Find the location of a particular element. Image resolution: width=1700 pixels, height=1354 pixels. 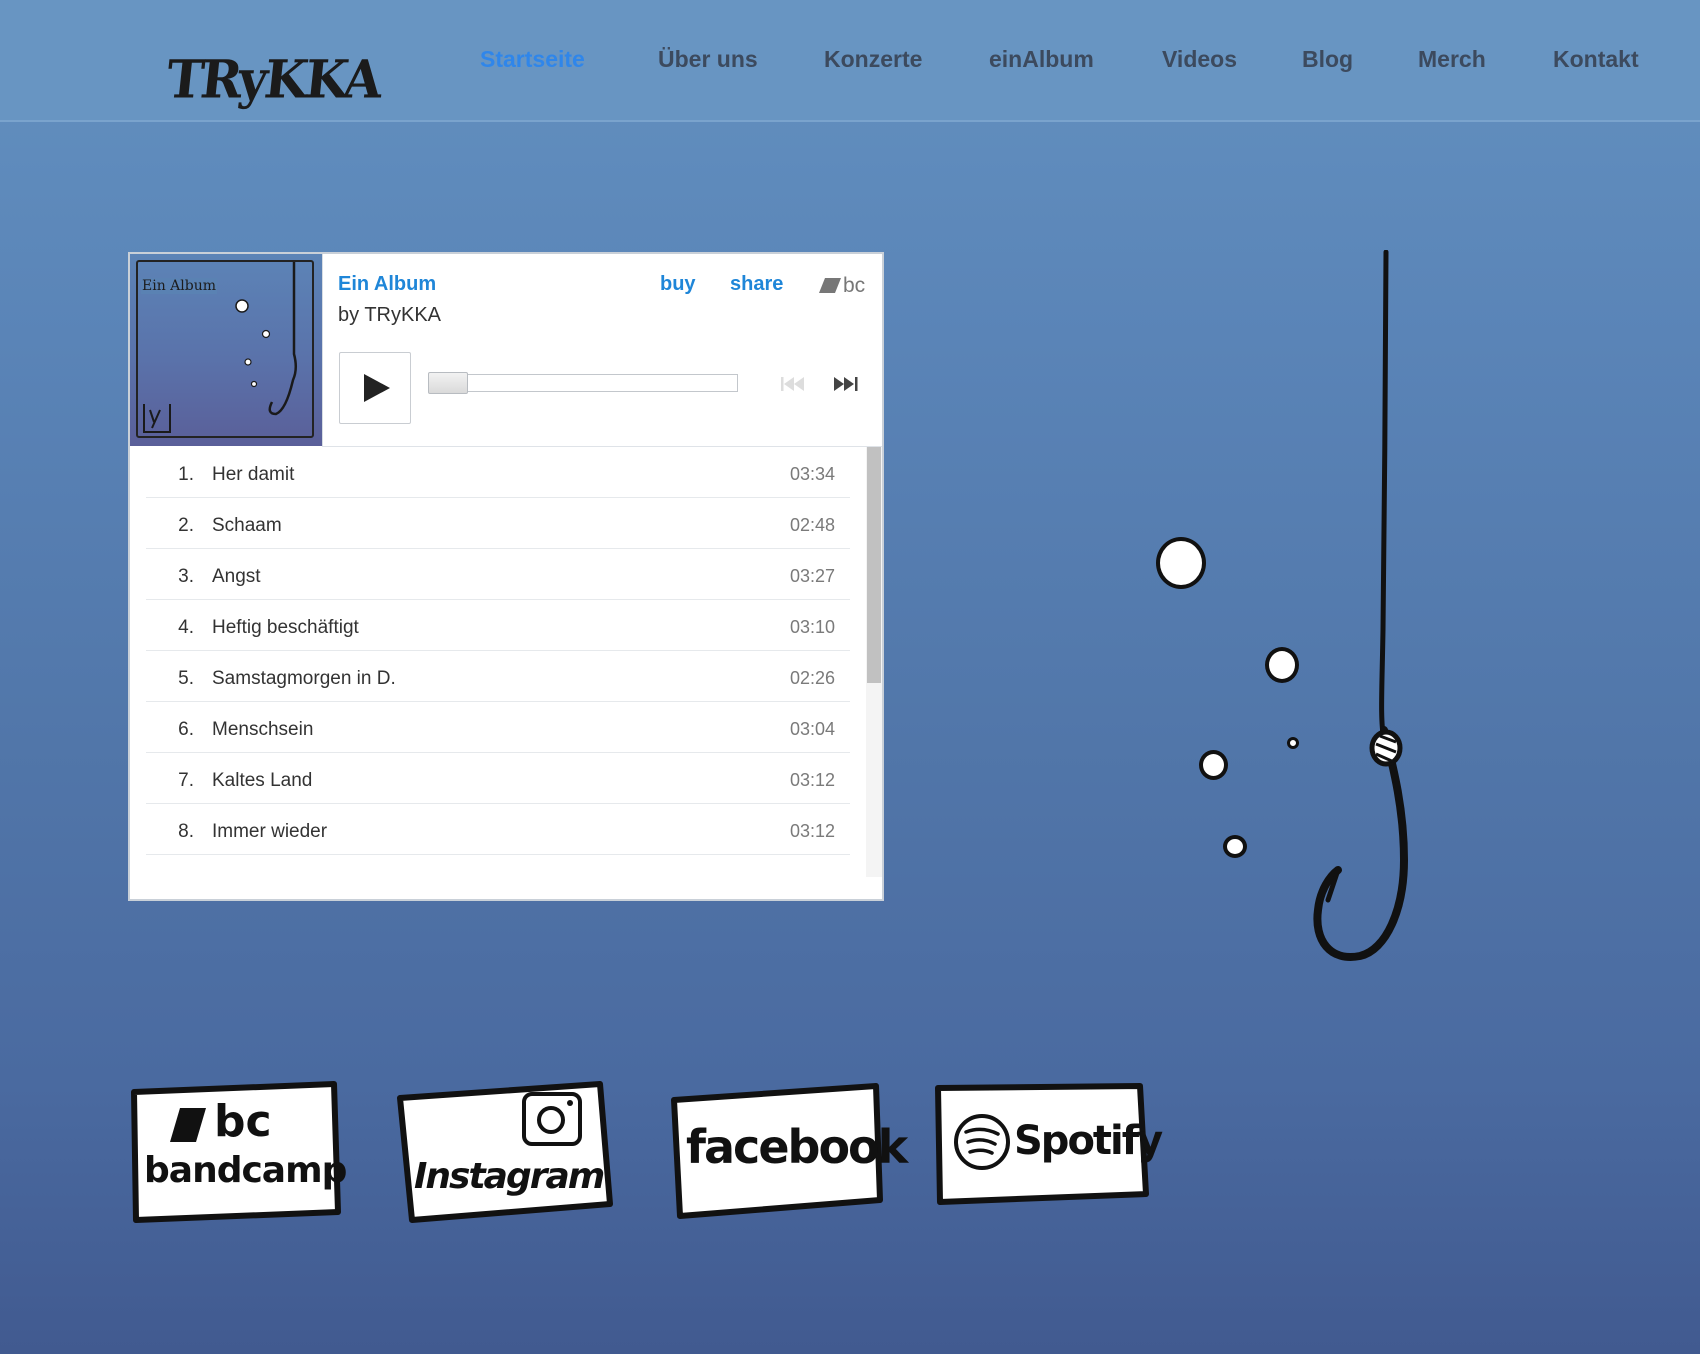

track-number: 5. is located at coordinates (186, 678).